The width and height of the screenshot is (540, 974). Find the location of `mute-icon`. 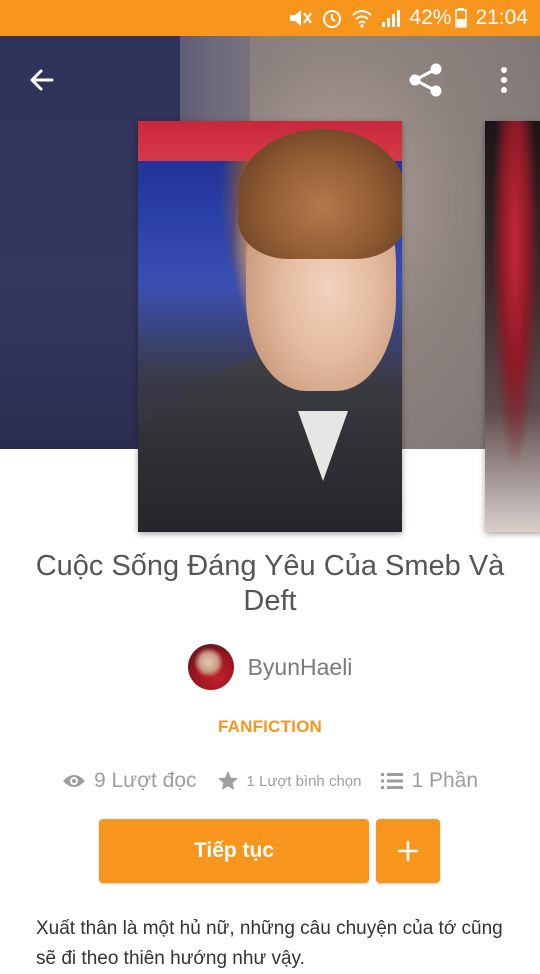

mute-icon is located at coordinates (301, 18).